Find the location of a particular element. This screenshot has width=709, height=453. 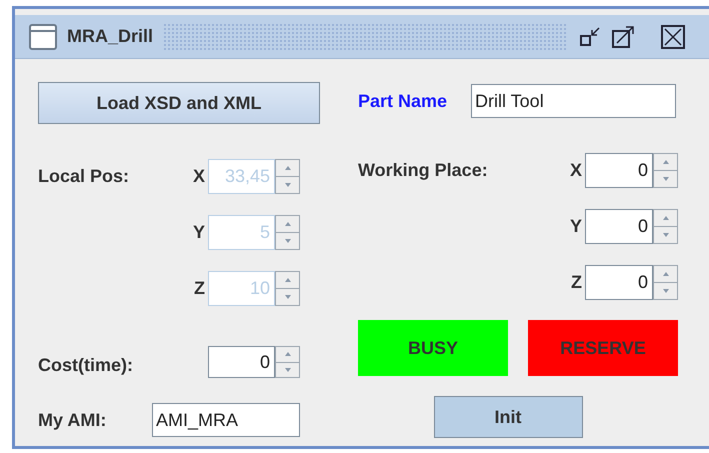

maximize-icon is located at coordinates (623, 36).